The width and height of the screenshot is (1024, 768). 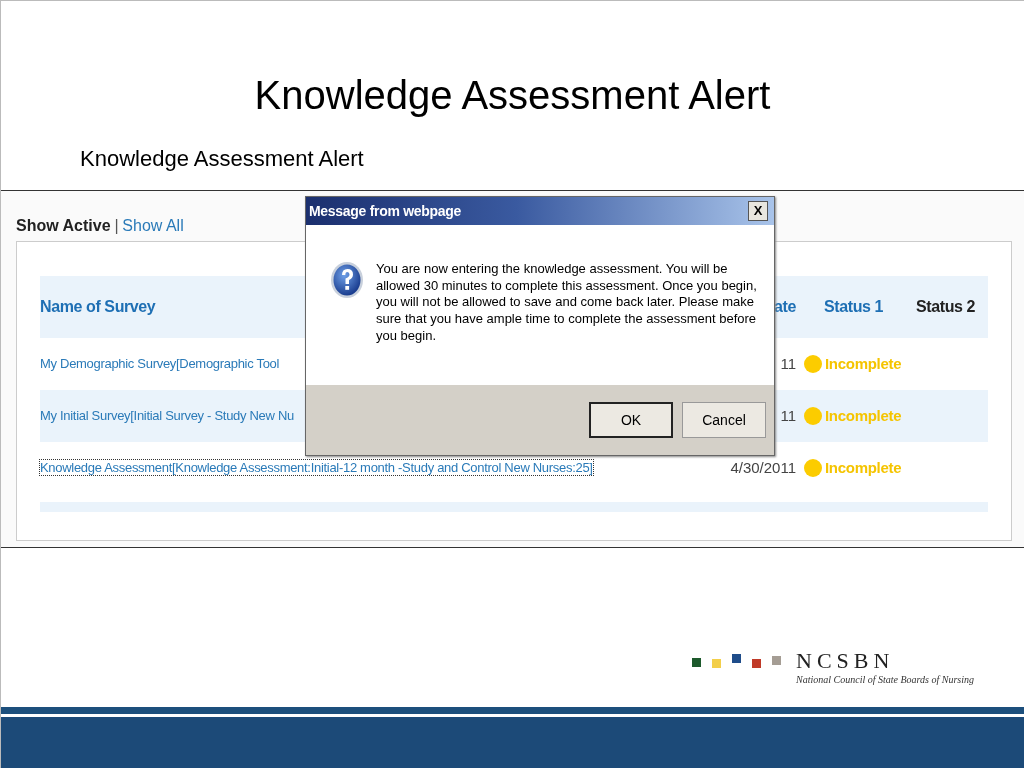 What do you see at coordinates (160, 364) in the screenshot?
I see `survey-link: My Demographic Survey[Demographic Tool` at bounding box center [160, 364].